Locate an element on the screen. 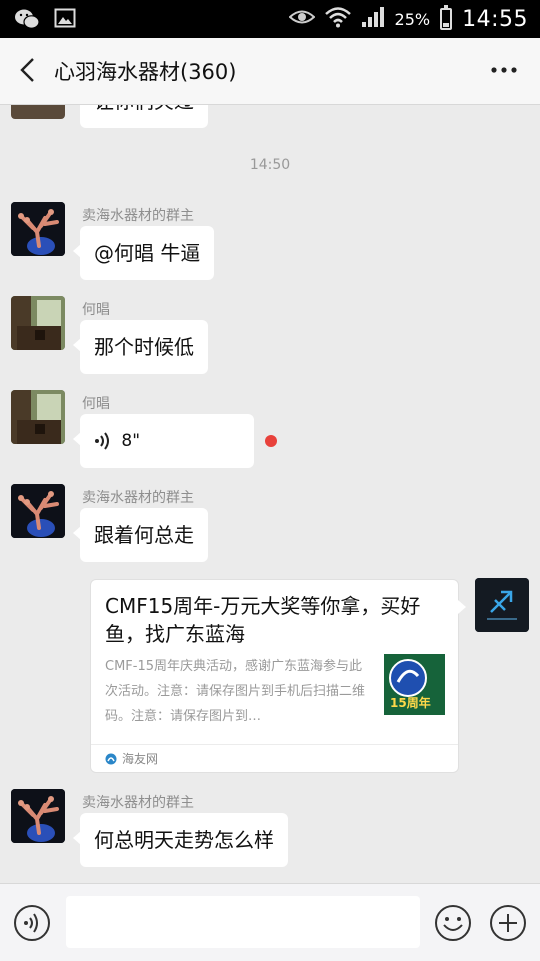 The width and height of the screenshot is (540, 961). emoji-icon is located at coordinates (453, 923).